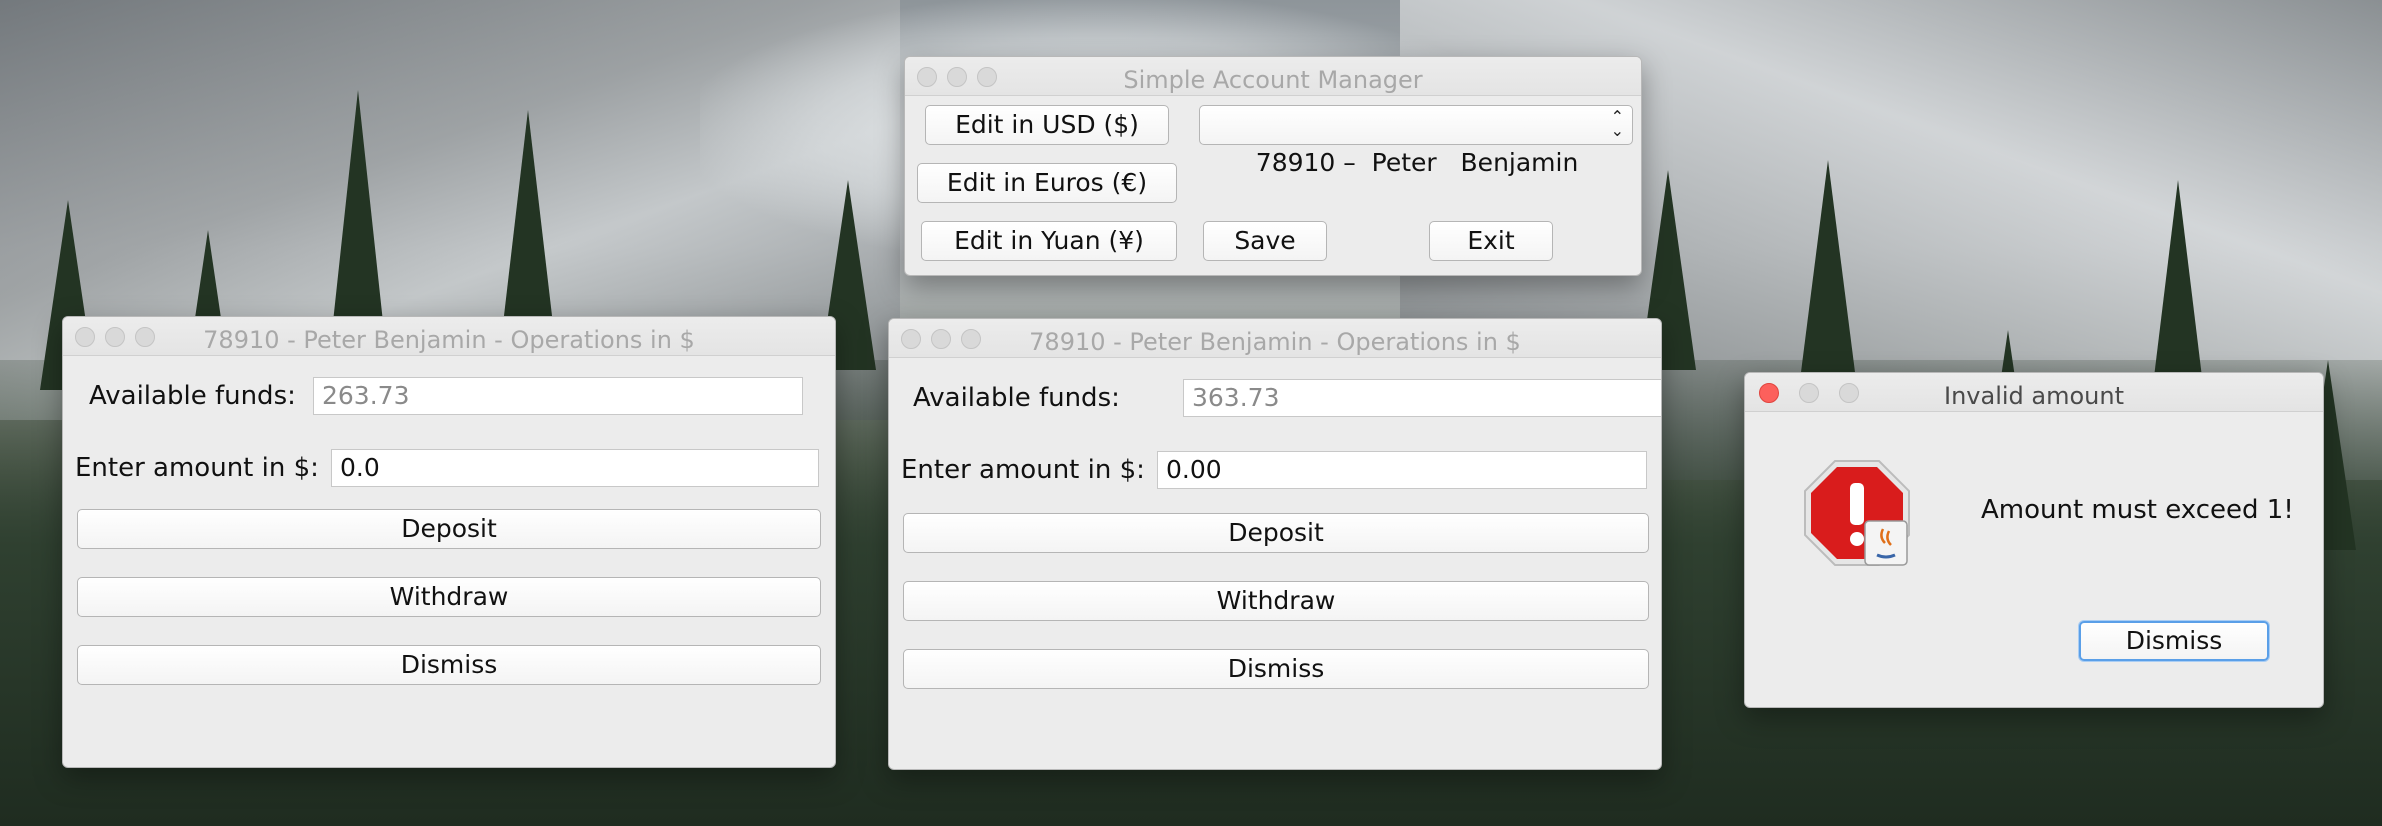  Describe the element at coordinates (1047, 125) in the screenshot. I see `edit-usd-button: Edit in USD ($)` at that location.